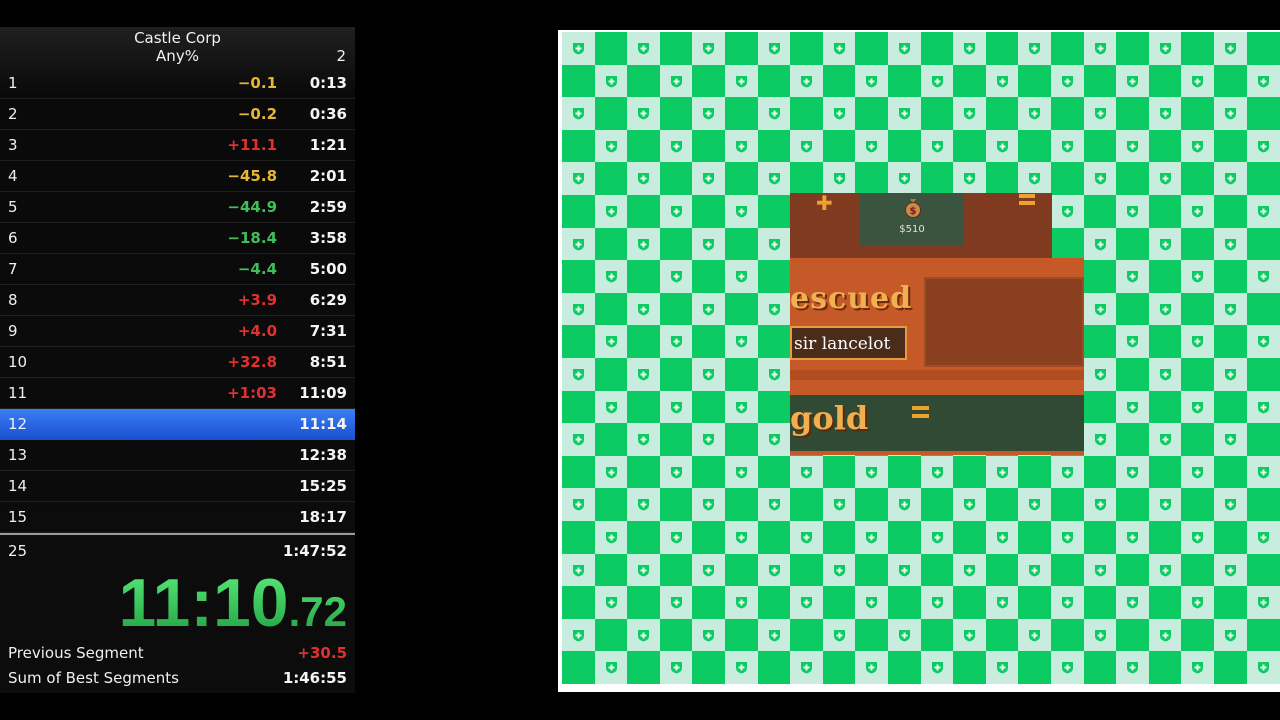 The width and height of the screenshot is (1280, 720). Describe the element at coordinates (912, 229) in the screenshot. I see `money-amount: $510` at that location.